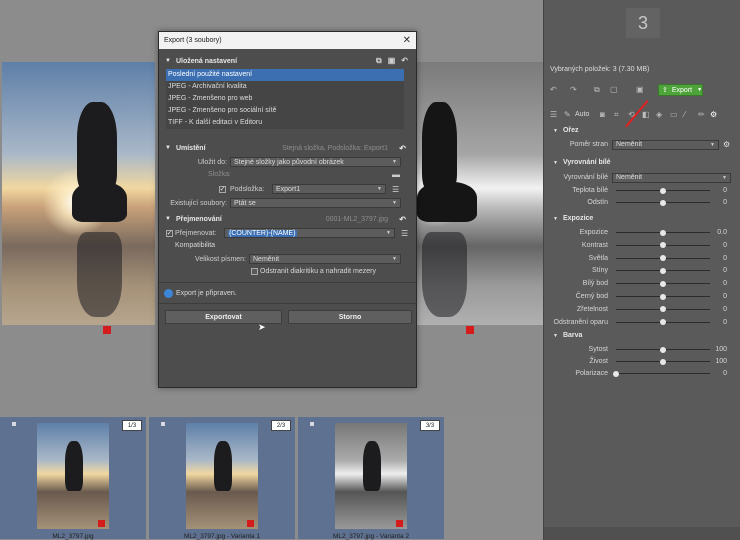  I want to click on crop-icon: ⌗, so click(616, 115).